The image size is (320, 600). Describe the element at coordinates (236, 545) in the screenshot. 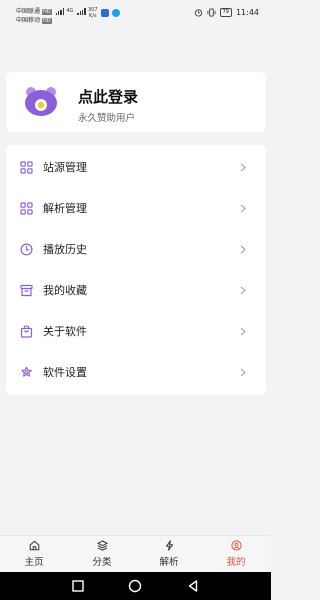

I see `user-icon` at that location.